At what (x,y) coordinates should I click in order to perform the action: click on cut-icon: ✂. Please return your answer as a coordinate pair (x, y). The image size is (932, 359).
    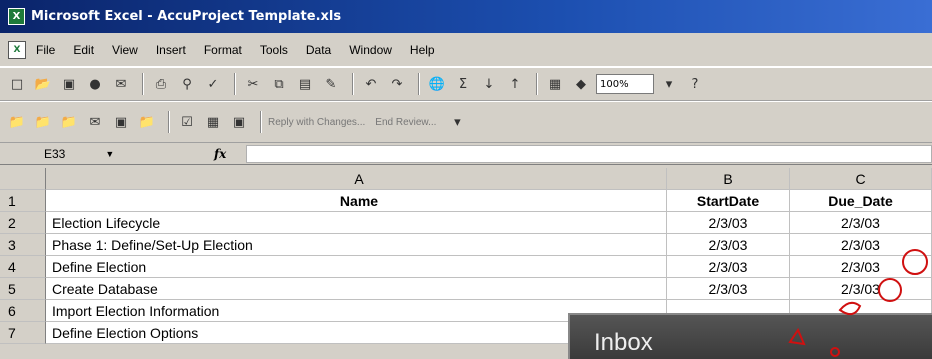
    Looking at the image, I should click on (253, 84).